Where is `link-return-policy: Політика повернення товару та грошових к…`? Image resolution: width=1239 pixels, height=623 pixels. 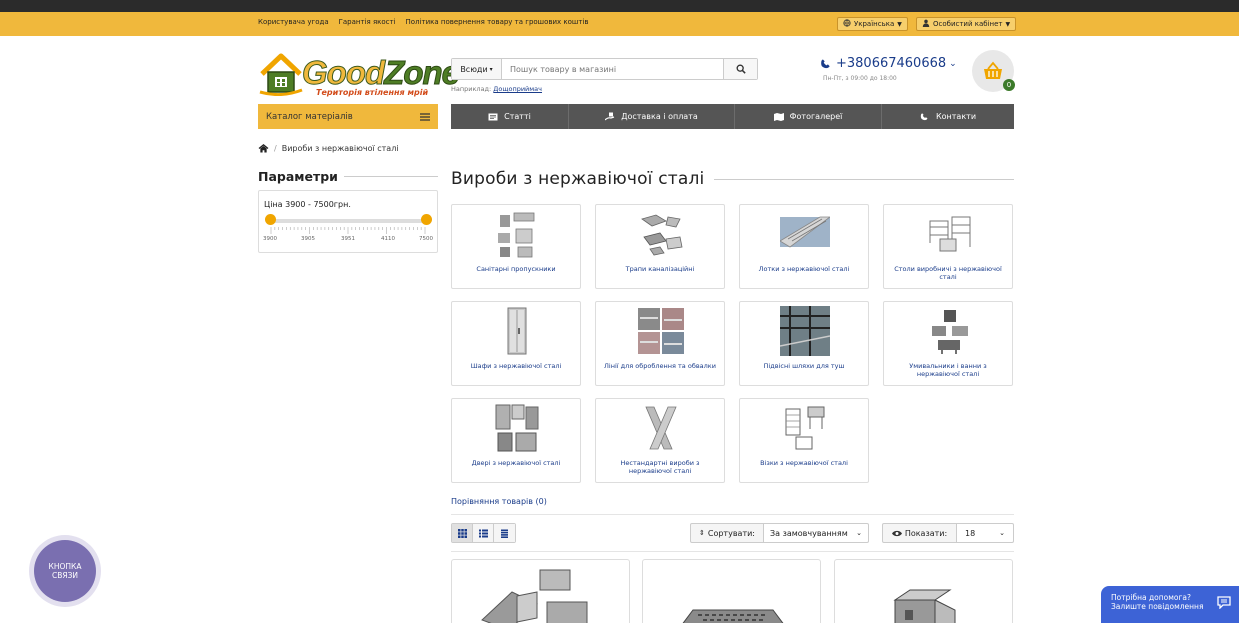 link-return-policy: Політика повернення товару та грошових к… is located at coordinates (497, 22).